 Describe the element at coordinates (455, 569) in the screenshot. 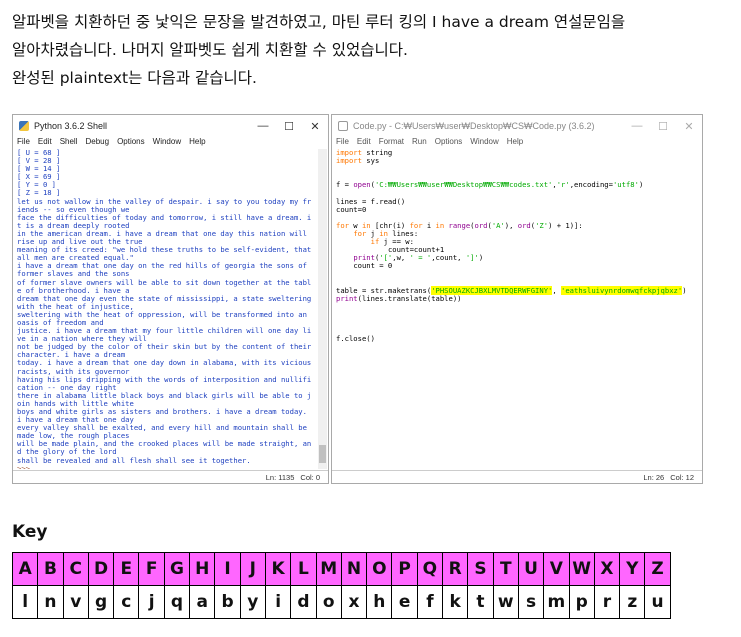

I see `key-cell: R` at that location.